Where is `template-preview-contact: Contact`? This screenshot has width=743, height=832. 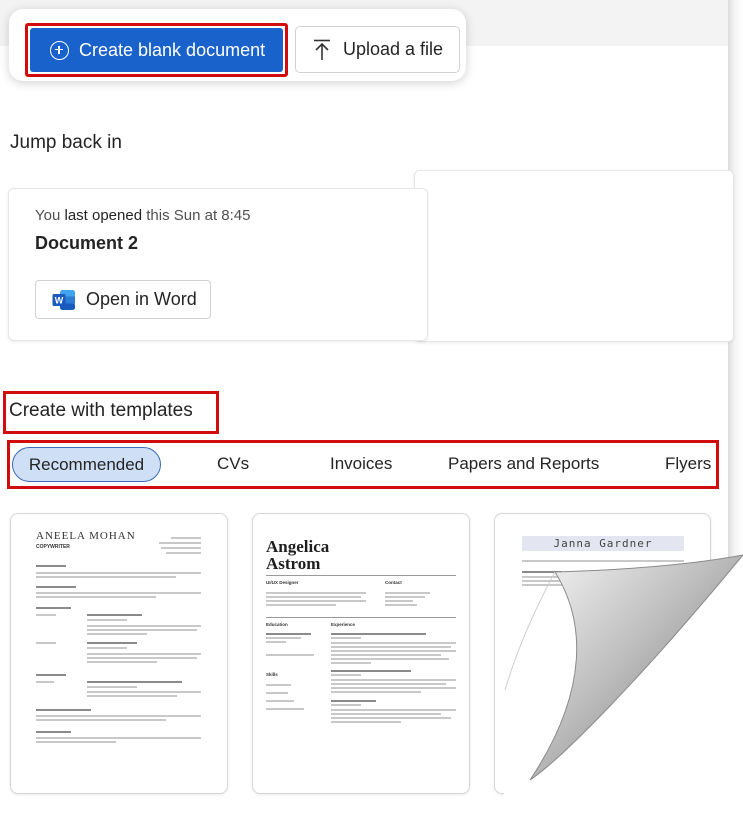
template-preview-contact: Contact is located at coordinates (393, 582).